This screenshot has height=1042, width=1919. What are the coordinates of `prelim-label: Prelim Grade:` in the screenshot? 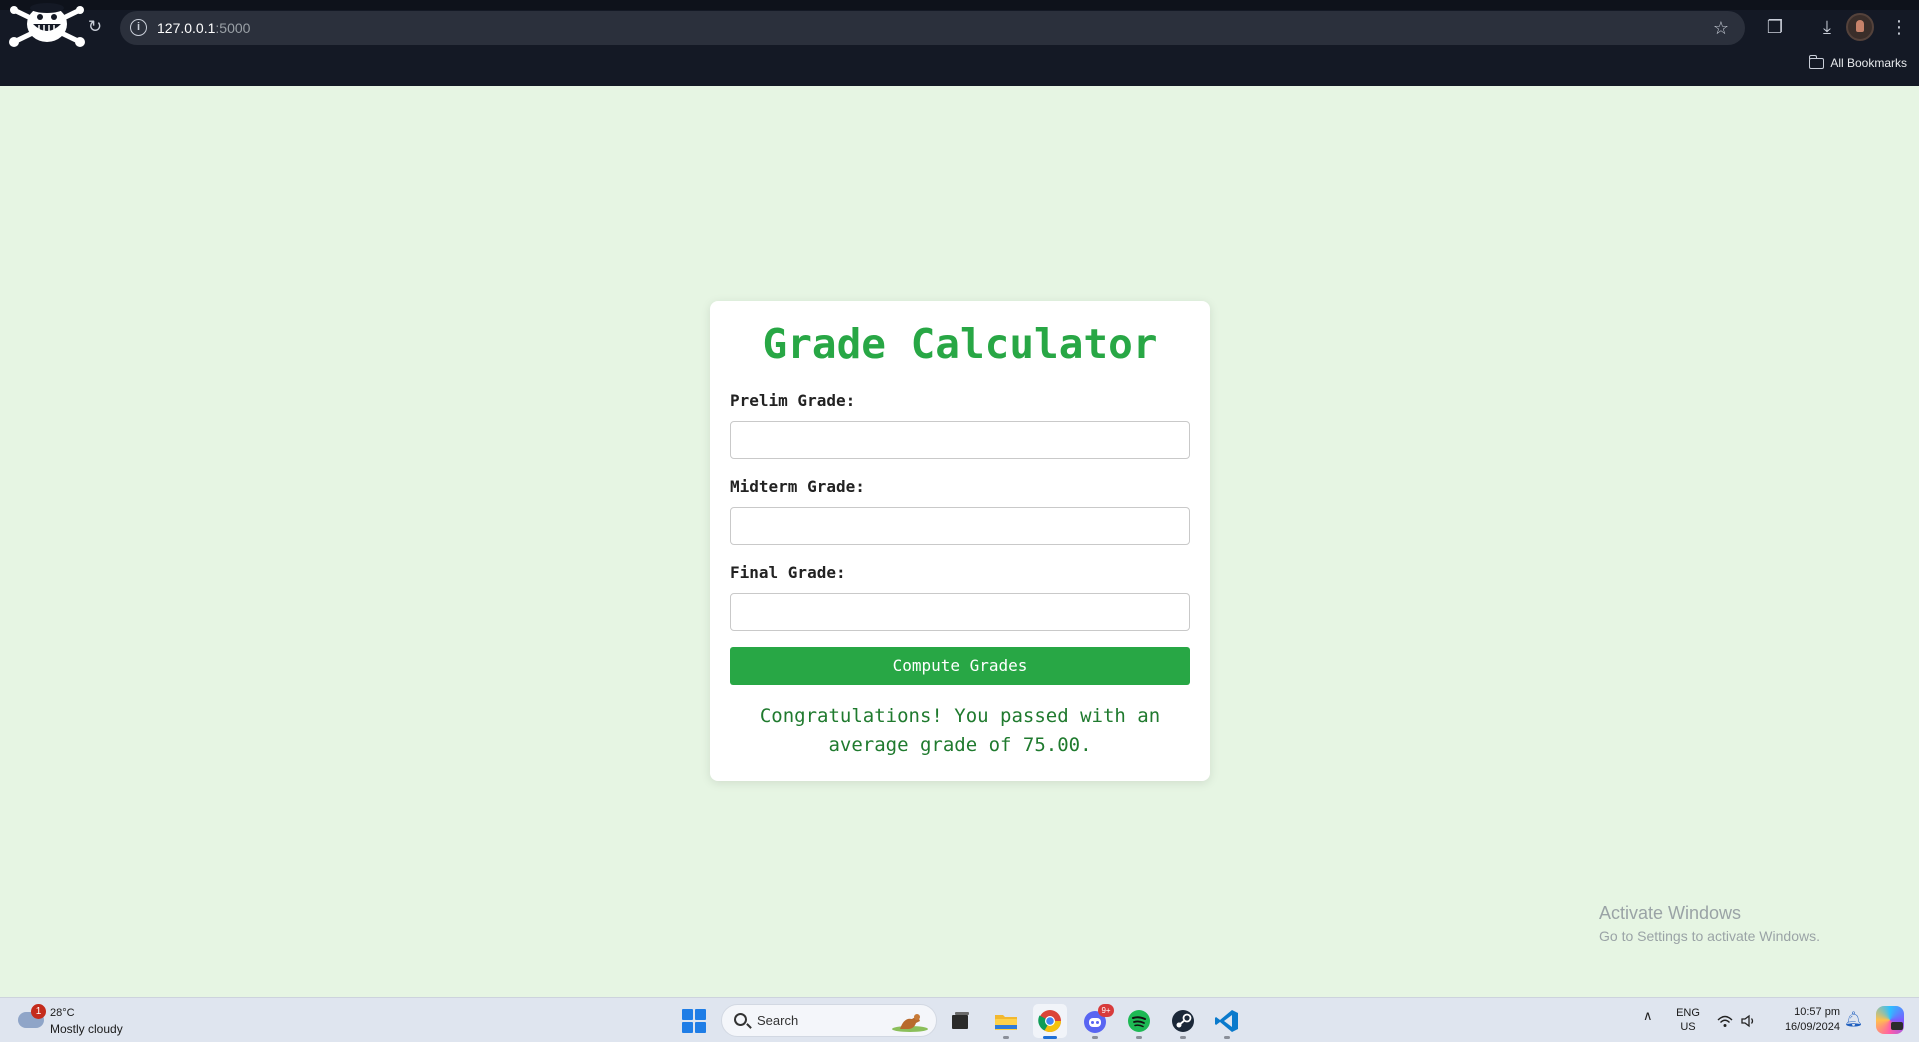 It's located at (793, 400).